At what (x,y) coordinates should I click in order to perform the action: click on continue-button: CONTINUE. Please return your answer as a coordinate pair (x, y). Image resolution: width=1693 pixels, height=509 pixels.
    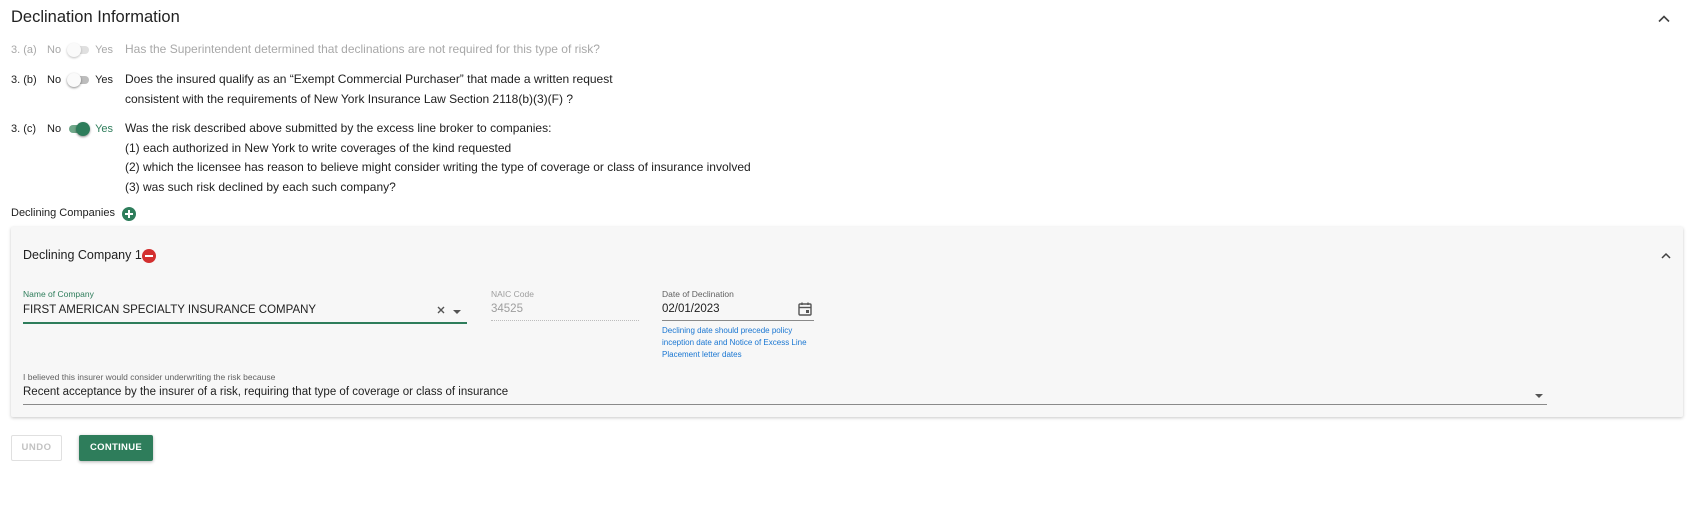
    Looking at the image, I should click on (116, 448).